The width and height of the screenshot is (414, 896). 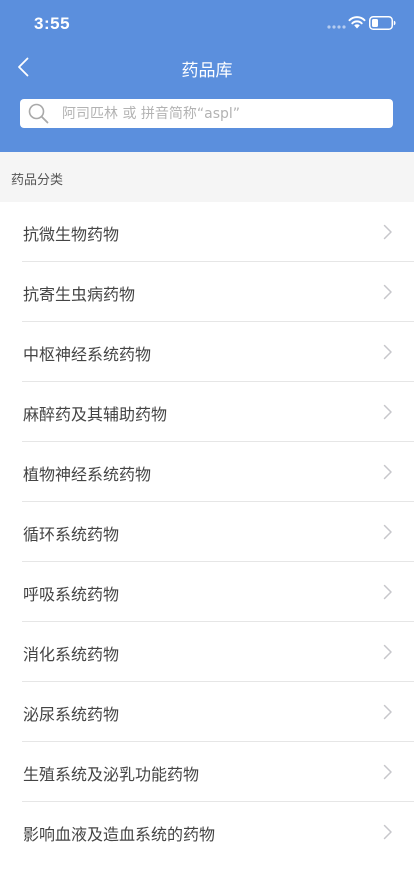 I want to click on battery-icon, so click(x=382, y=23).